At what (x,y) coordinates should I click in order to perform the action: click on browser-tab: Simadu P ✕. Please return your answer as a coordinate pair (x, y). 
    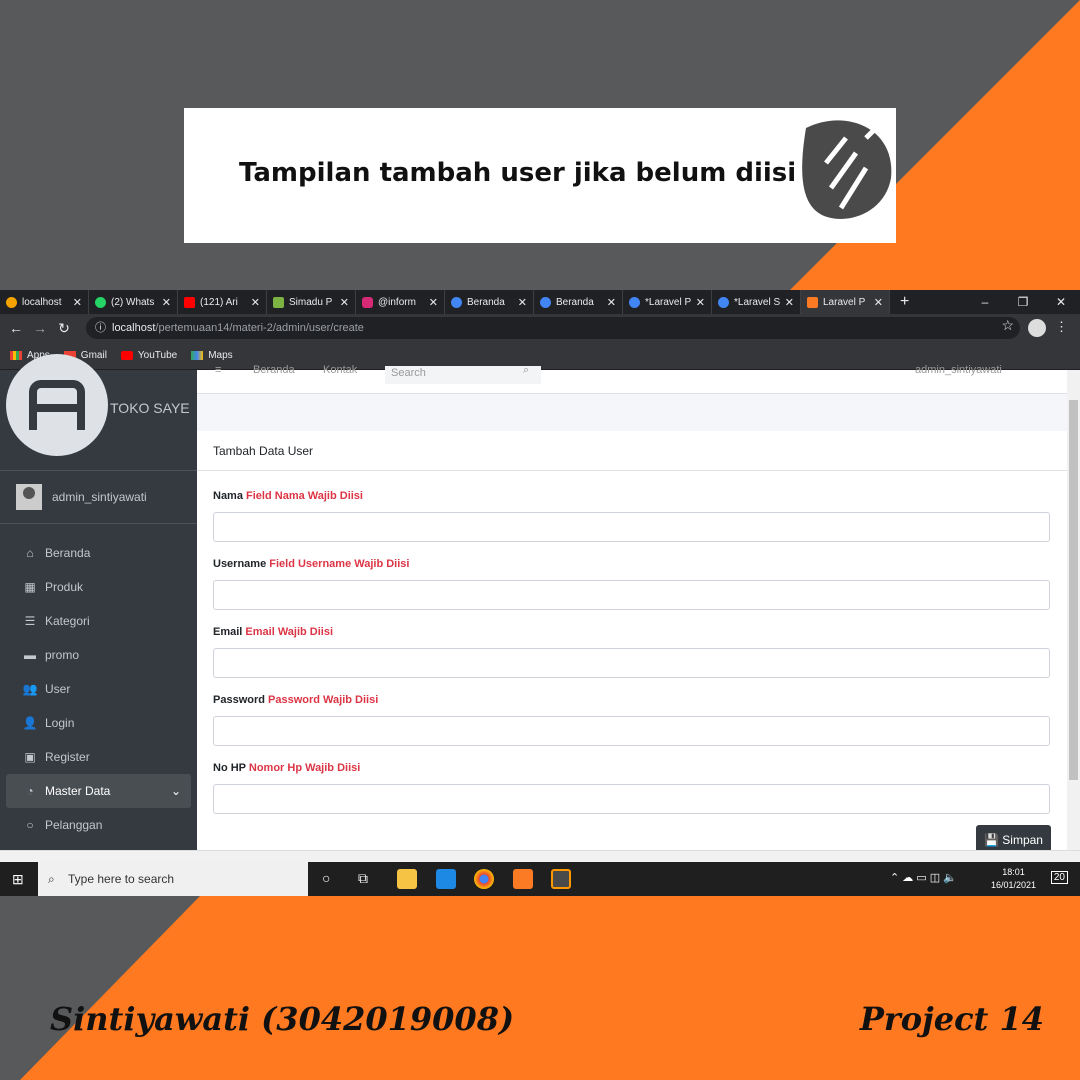
    Looking at the image, I should click on (311, 302).